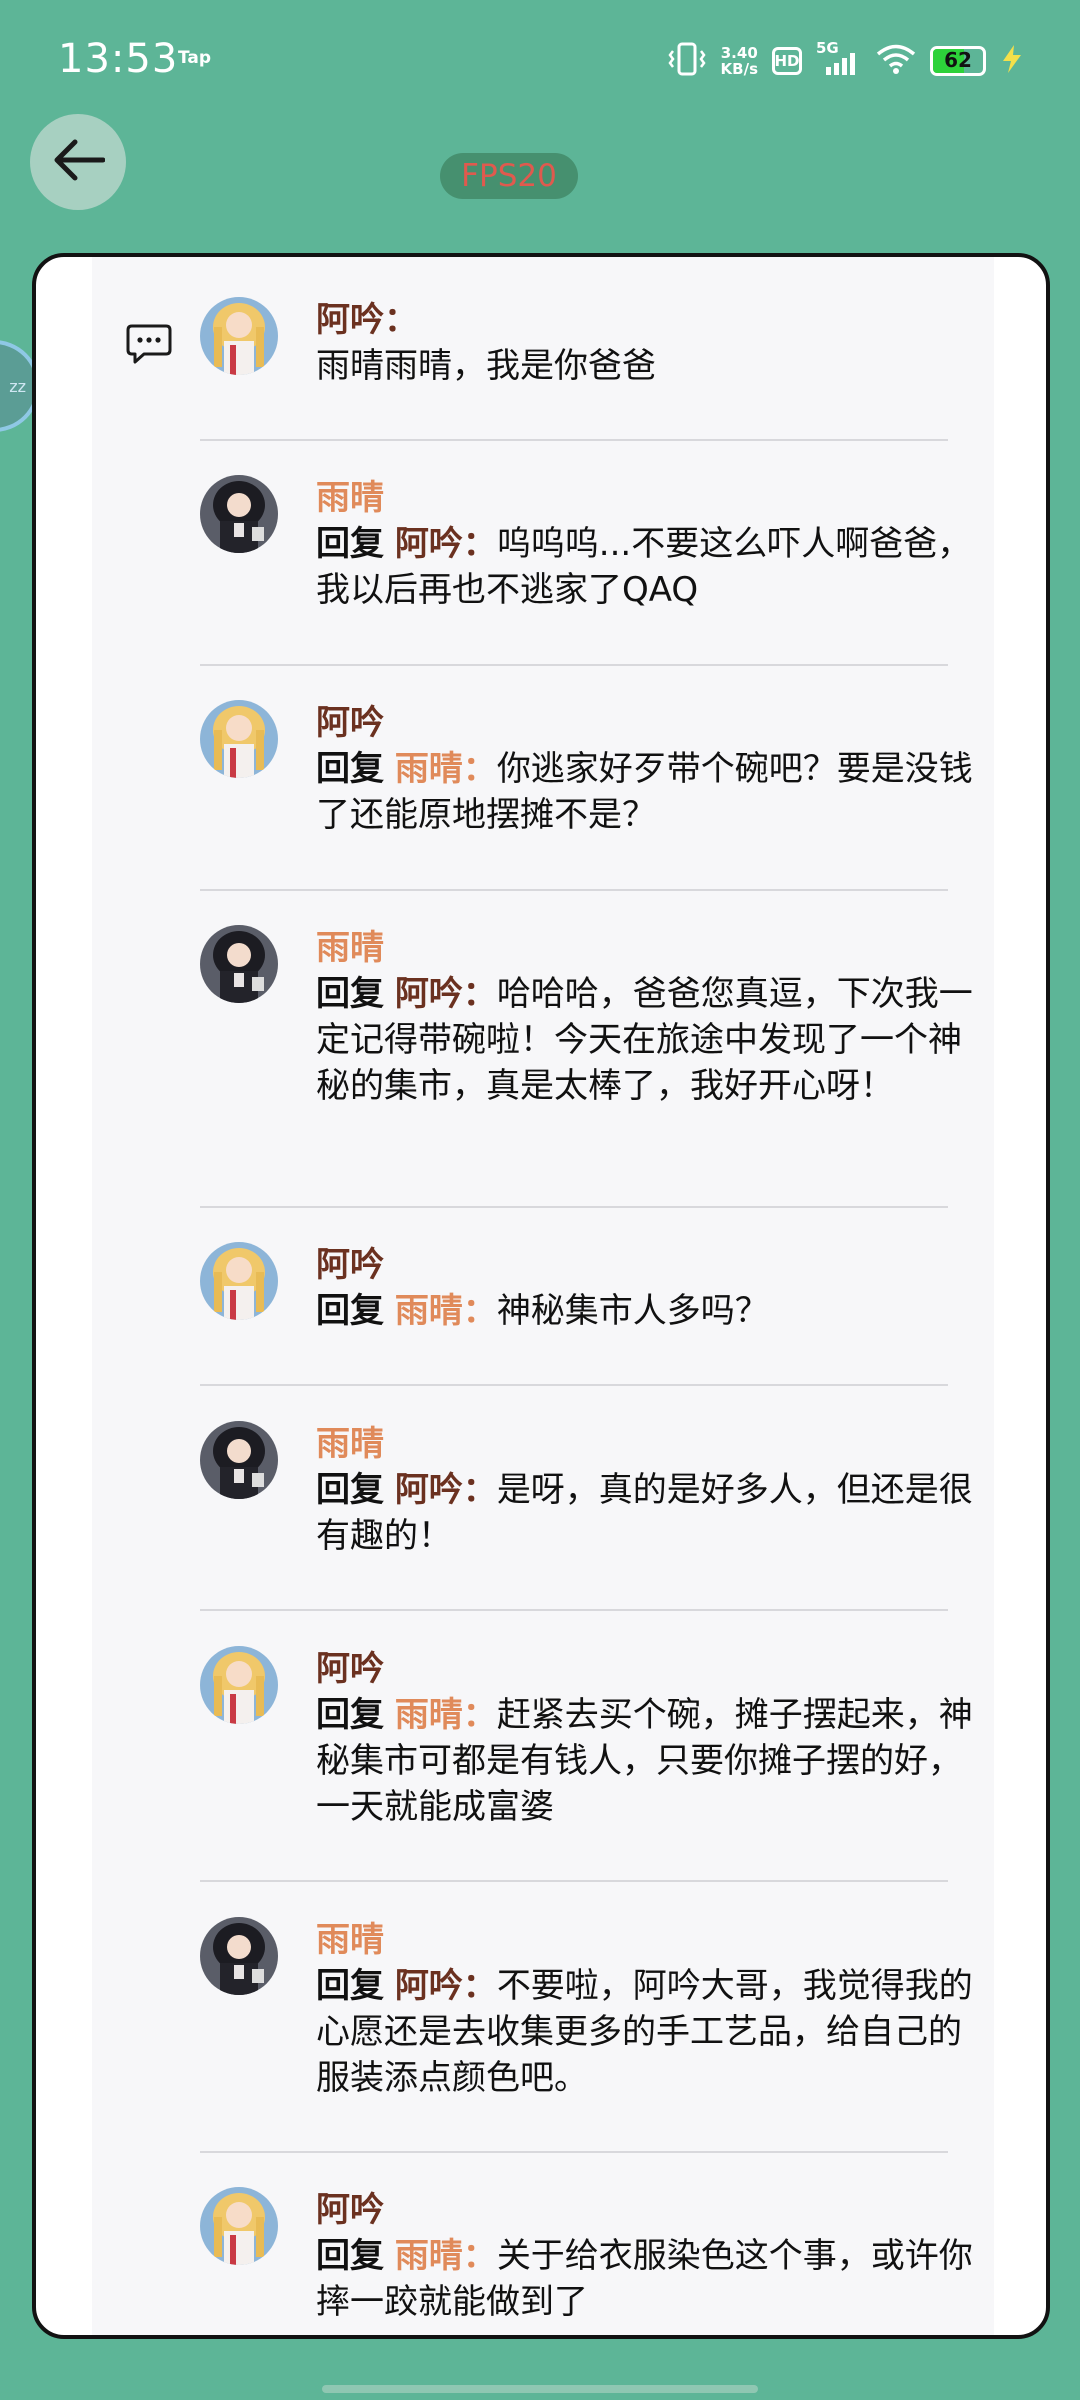 The width and height of the screenshot is (1080, 2400). What do you see at coordinates (646, 2279) in the screenshot?
I see `message-body: 回复 雨晴：关于给衣服染色这个事，或许你摔一跤就能做到了` at bounding box center [646, 2279].